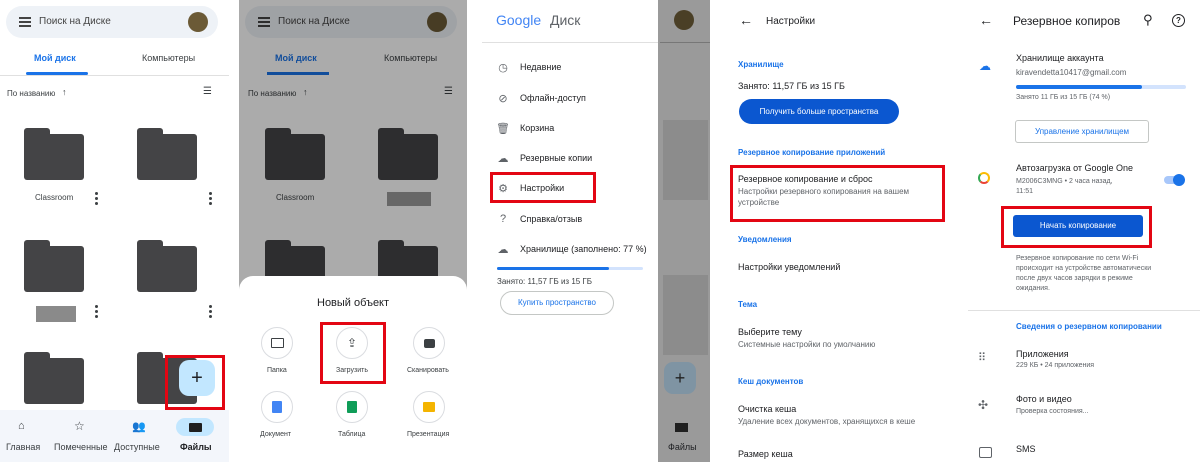 The image size is (1200, 462). I want to click on menu-item-offline: ⊘ Офлайн-доступ, so click(540, 98).